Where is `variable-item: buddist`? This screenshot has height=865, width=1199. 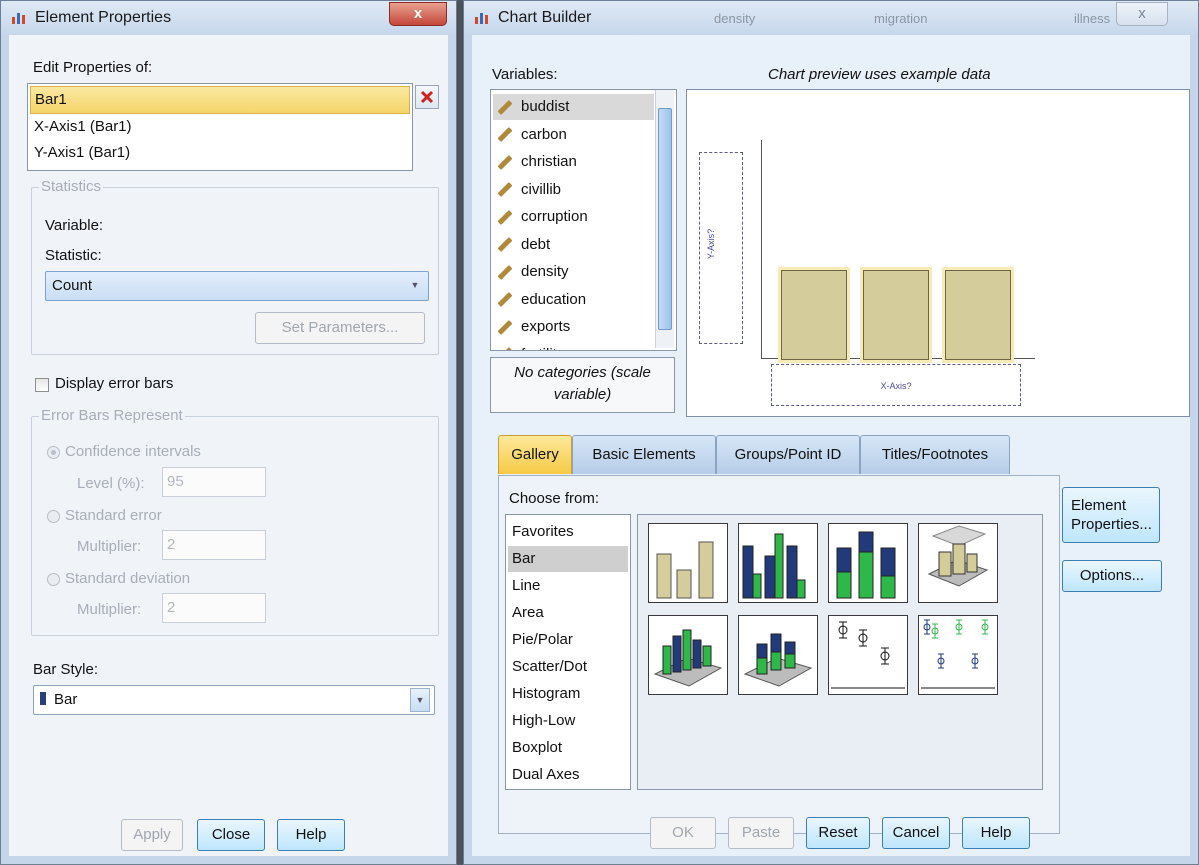
variable-item: buddist is located at coordinates (573, 107).